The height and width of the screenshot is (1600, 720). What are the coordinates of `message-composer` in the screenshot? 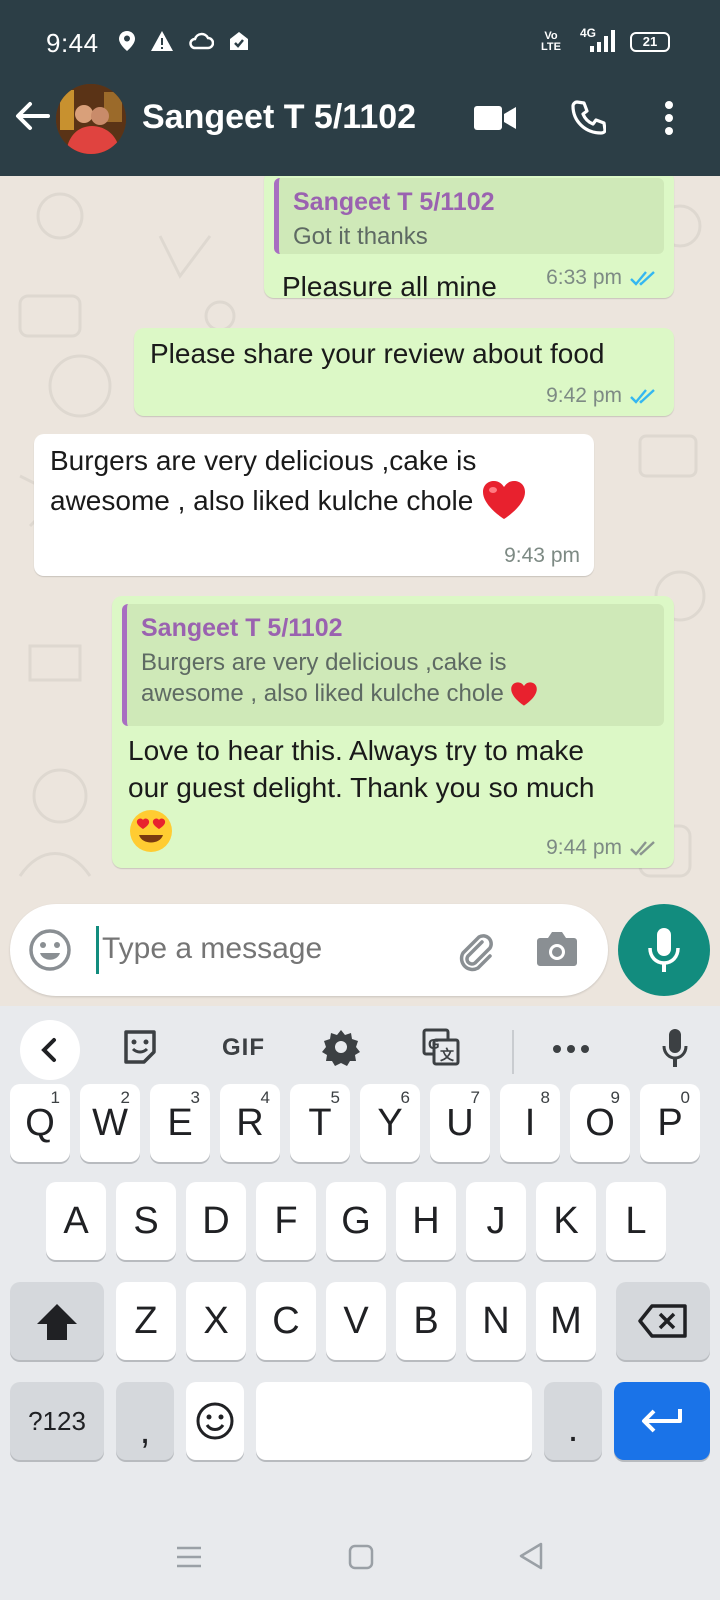 It's located at (309, 950).